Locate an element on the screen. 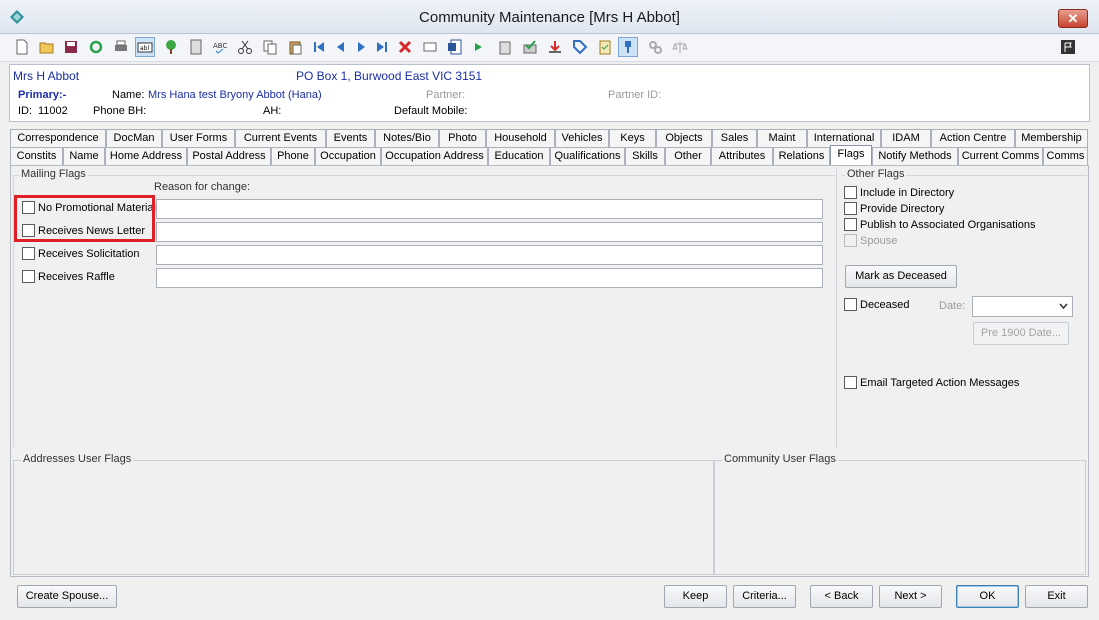 The height and width of the screenshot is (620, 1099). pin-icon is located at coordinates (628, 47).